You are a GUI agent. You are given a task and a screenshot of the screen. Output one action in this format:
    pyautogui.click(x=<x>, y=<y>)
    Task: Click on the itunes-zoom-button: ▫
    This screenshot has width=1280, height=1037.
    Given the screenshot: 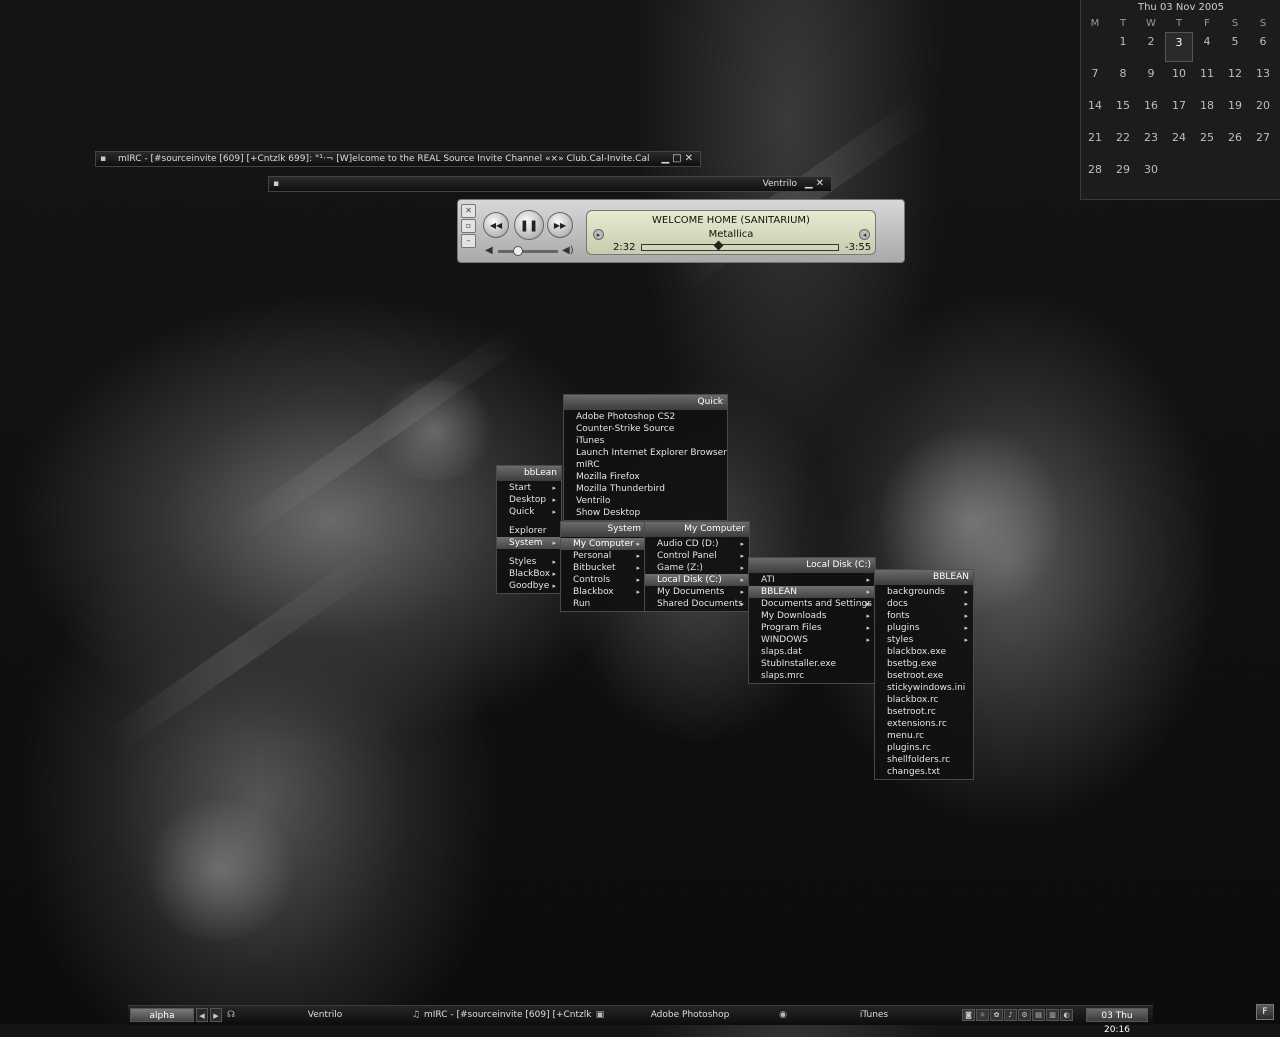 What is the action you would take?
    pyautogui.click(x=468, y=226)
    